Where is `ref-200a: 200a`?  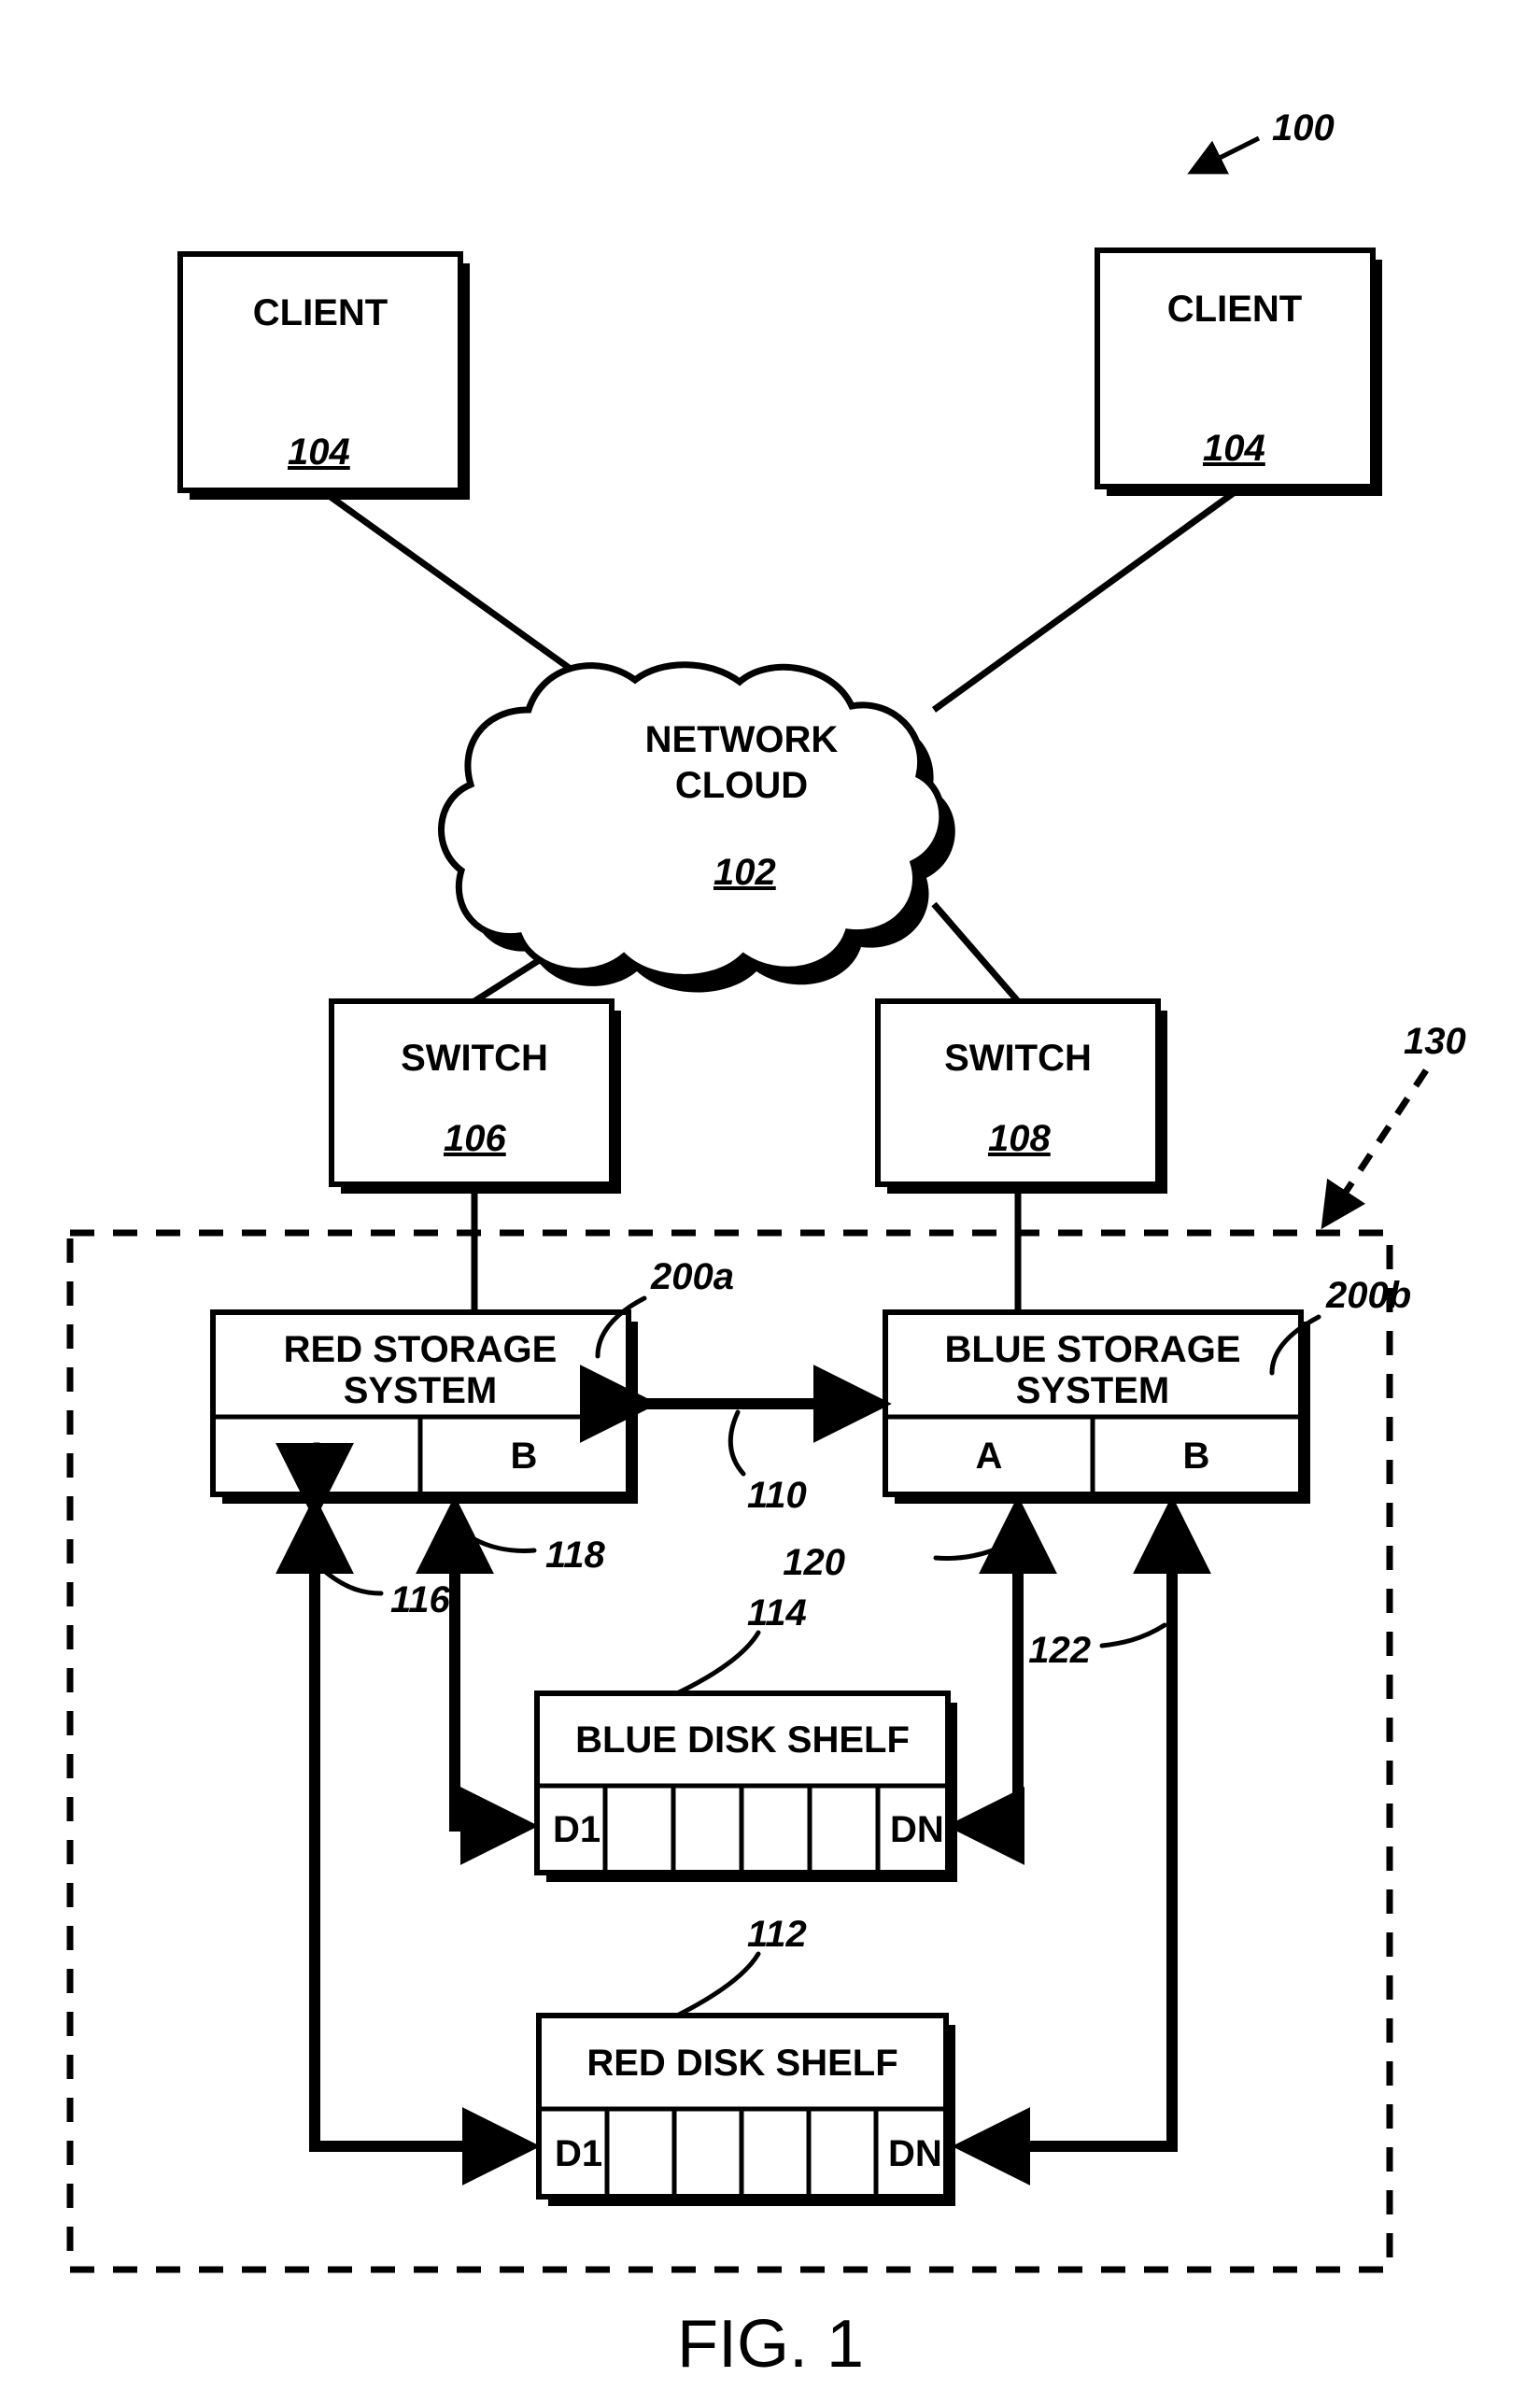 ref-200a: 200a is located at coordinates (692, 1276).